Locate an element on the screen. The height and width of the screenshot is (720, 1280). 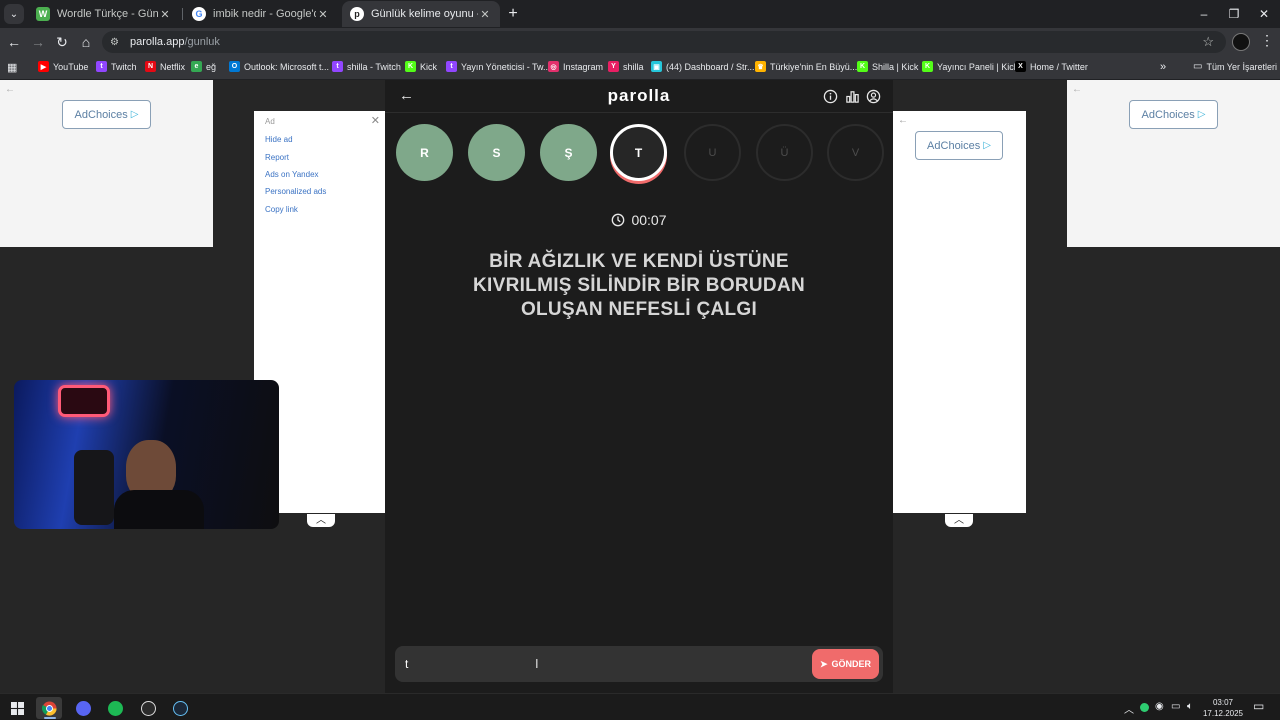
home-button: ⌂ is located at coordinates (86, 42).